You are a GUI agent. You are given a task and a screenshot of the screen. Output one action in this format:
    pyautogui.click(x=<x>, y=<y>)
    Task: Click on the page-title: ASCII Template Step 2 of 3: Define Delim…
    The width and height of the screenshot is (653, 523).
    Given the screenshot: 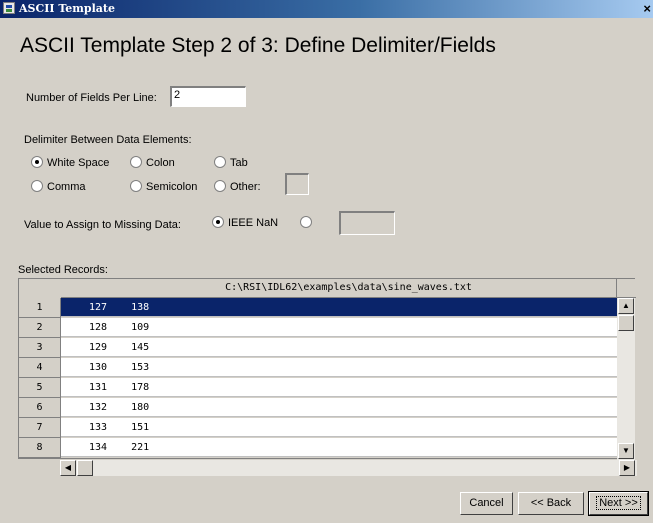 What is the action you would take?
    pyautogui.click(x=258, y=45)
    